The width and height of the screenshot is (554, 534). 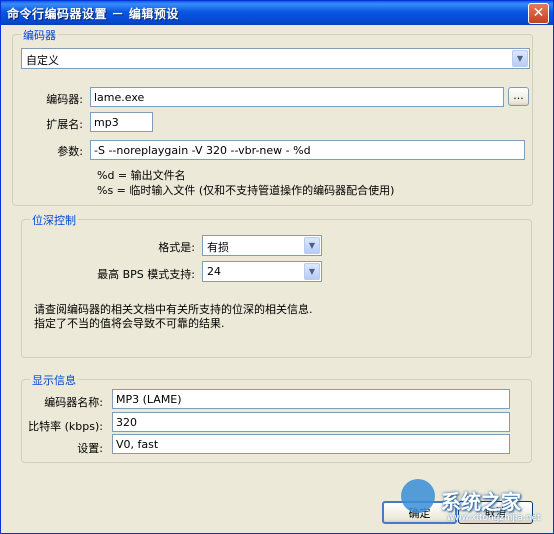 What do you see at coordinates (277, 13) in the screenshot?
I see `title-bar: 命令行编码器设置 － 编辑预设 ✕` at bounding box center [277, 13].